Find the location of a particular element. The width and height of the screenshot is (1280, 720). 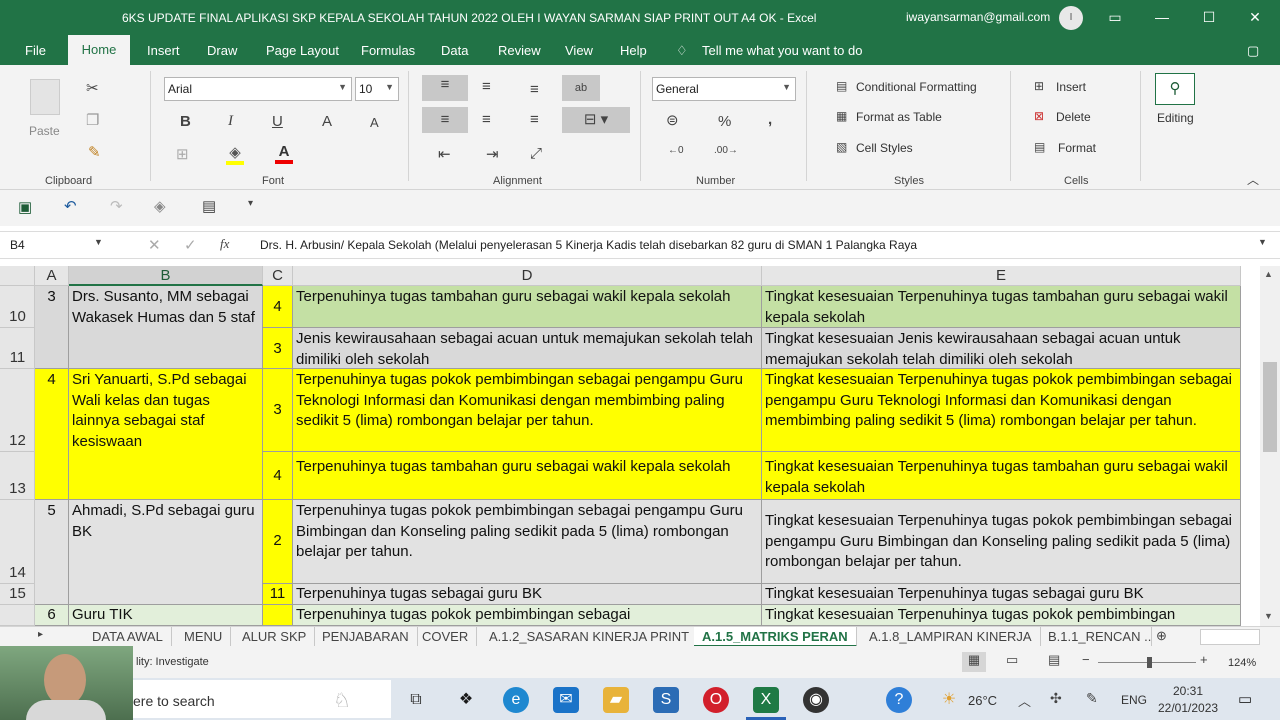

tab-help: Help is located at coordinates (633, 50).